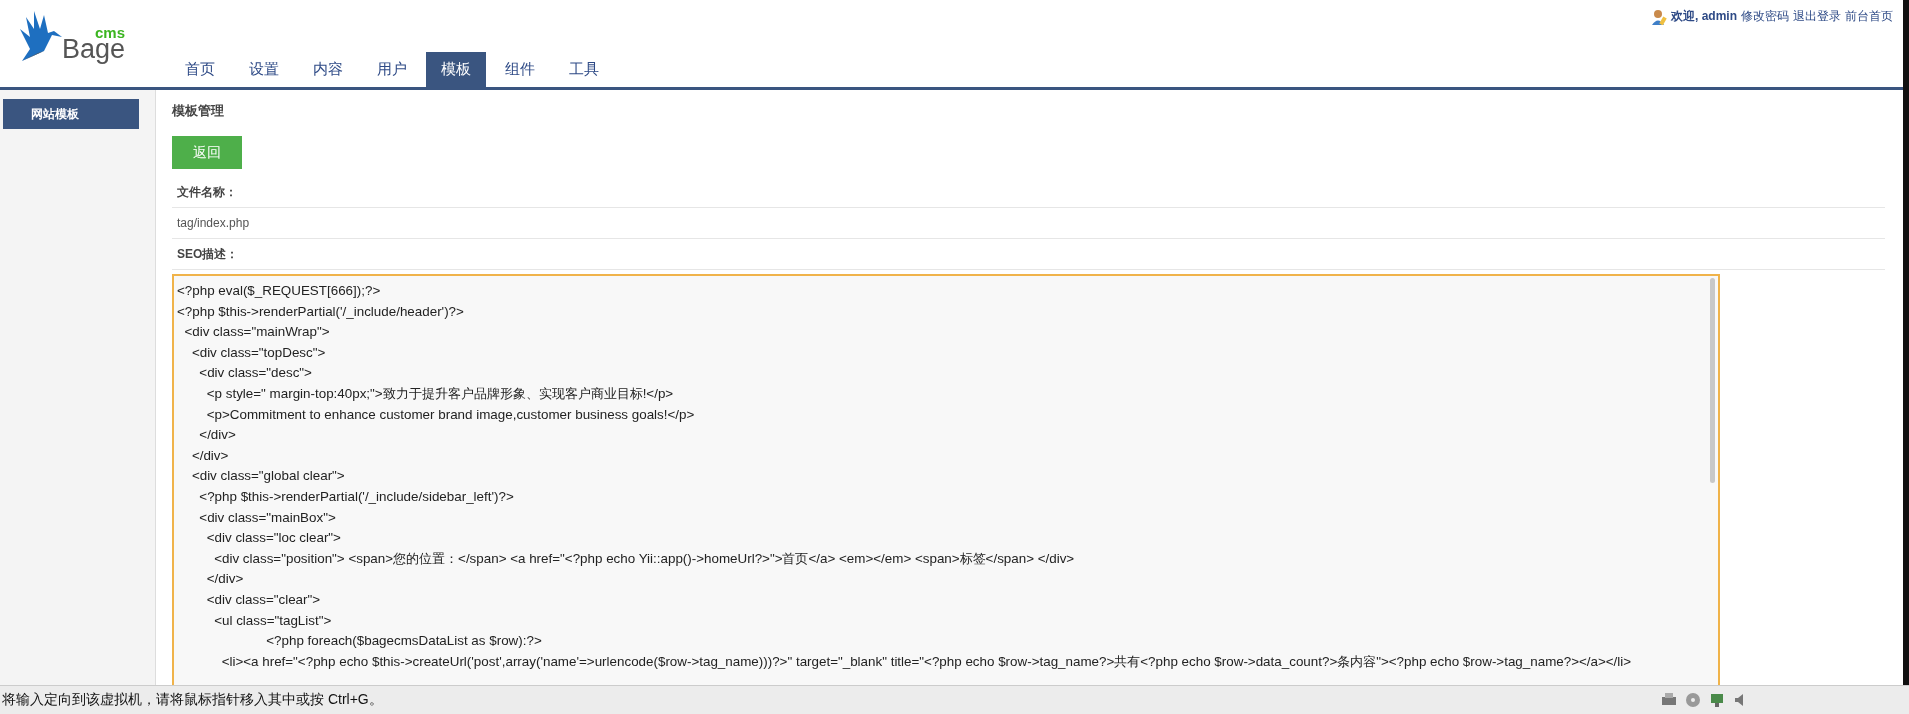 This screenshot has height=714, width=1909. What do you see at coordinates (213, 223) in the screenshot?
I see `field-value: tag/index.php` at bounding box center [213, 223].